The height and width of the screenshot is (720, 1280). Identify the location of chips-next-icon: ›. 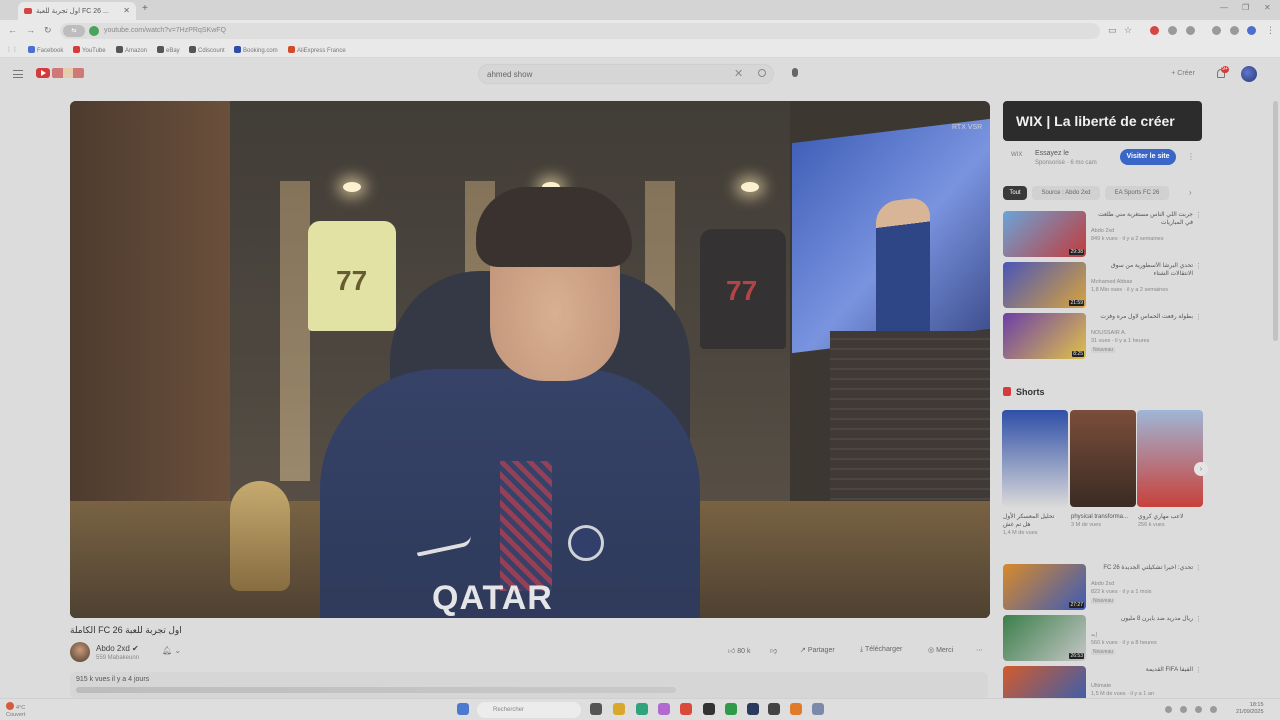
(1190, 192).